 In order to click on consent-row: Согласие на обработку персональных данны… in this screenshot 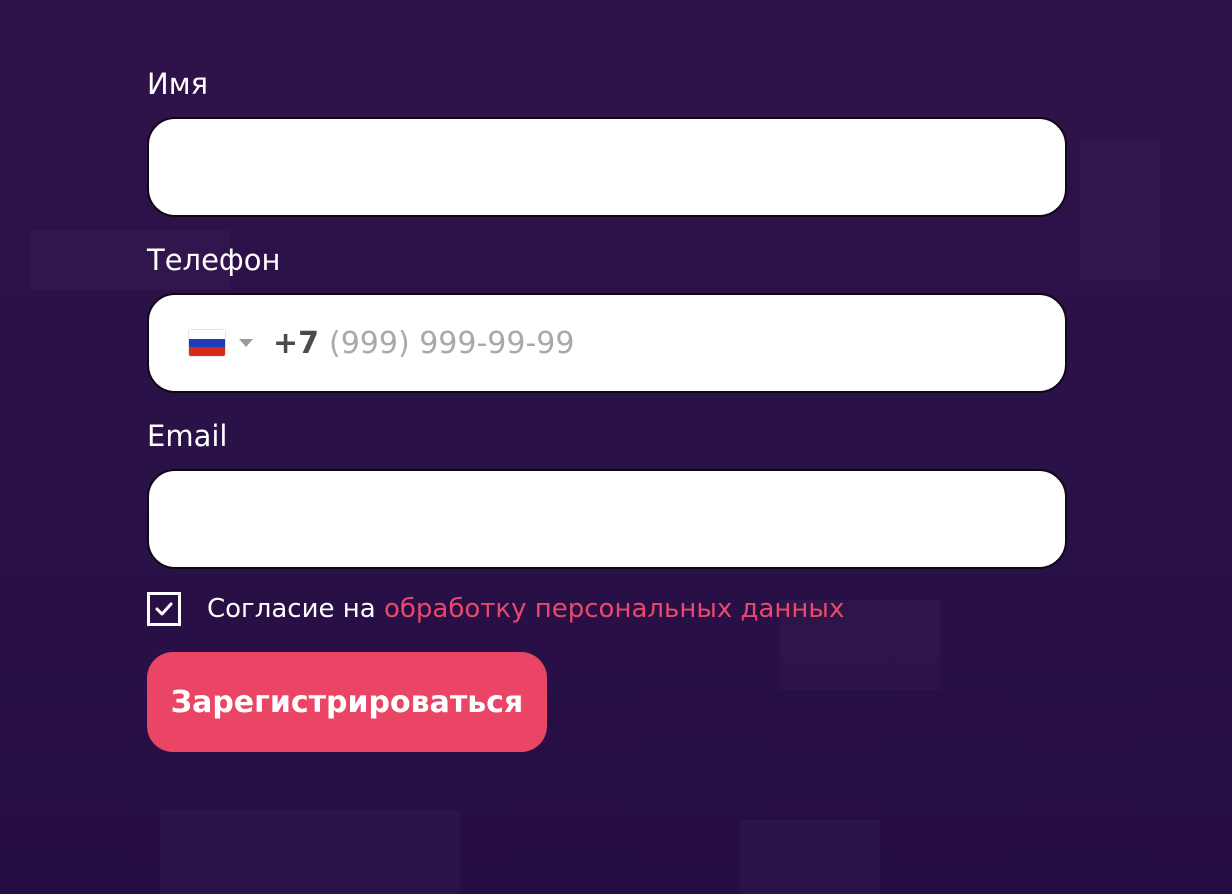, I will do `click(495, 609)`.